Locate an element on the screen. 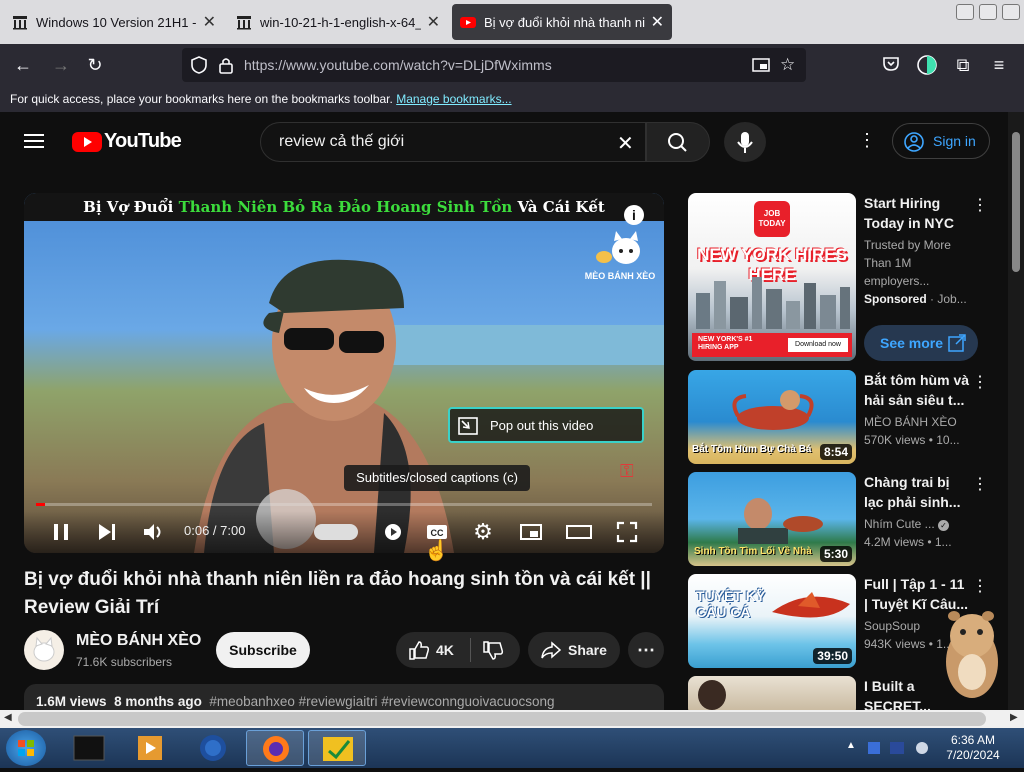 The width and height of the screenshot is (1024, 772). account-icon is located at coordinates (927, 65).